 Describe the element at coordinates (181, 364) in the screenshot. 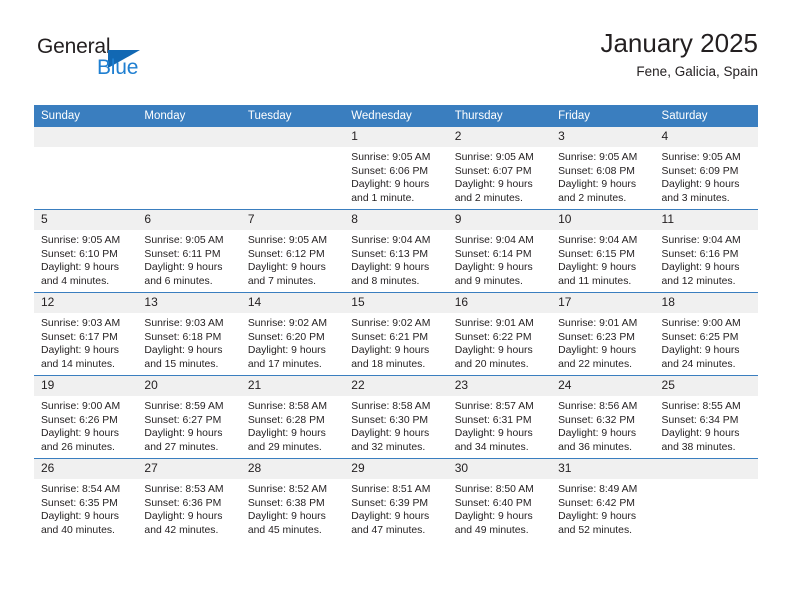

I see `daylight-duration-line2: and 15 minutes.` at that location.